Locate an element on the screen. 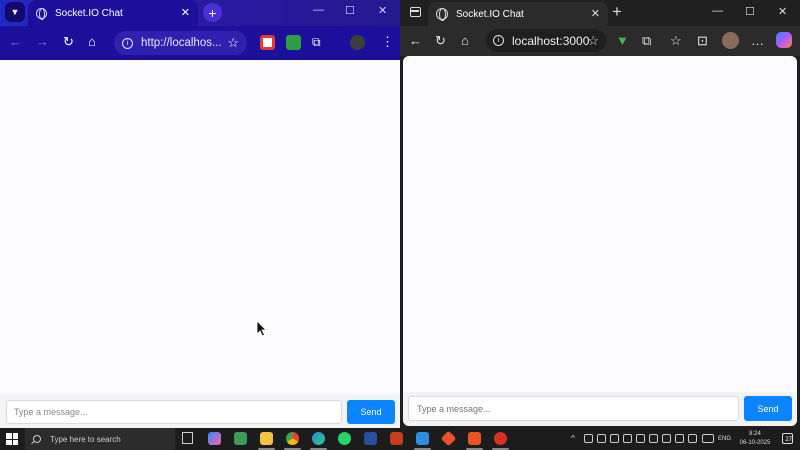 This screenshot has height=450, width=800. edge-tab-socketio: Socket.IO Chat ✕ is located at coordinates (518, 14).